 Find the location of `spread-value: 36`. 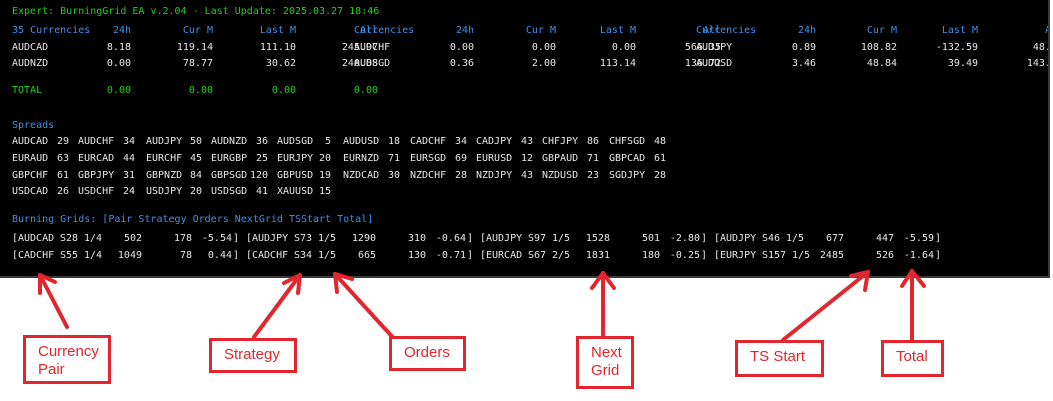

spread-value: 36 is located at coordinates (261, 141).